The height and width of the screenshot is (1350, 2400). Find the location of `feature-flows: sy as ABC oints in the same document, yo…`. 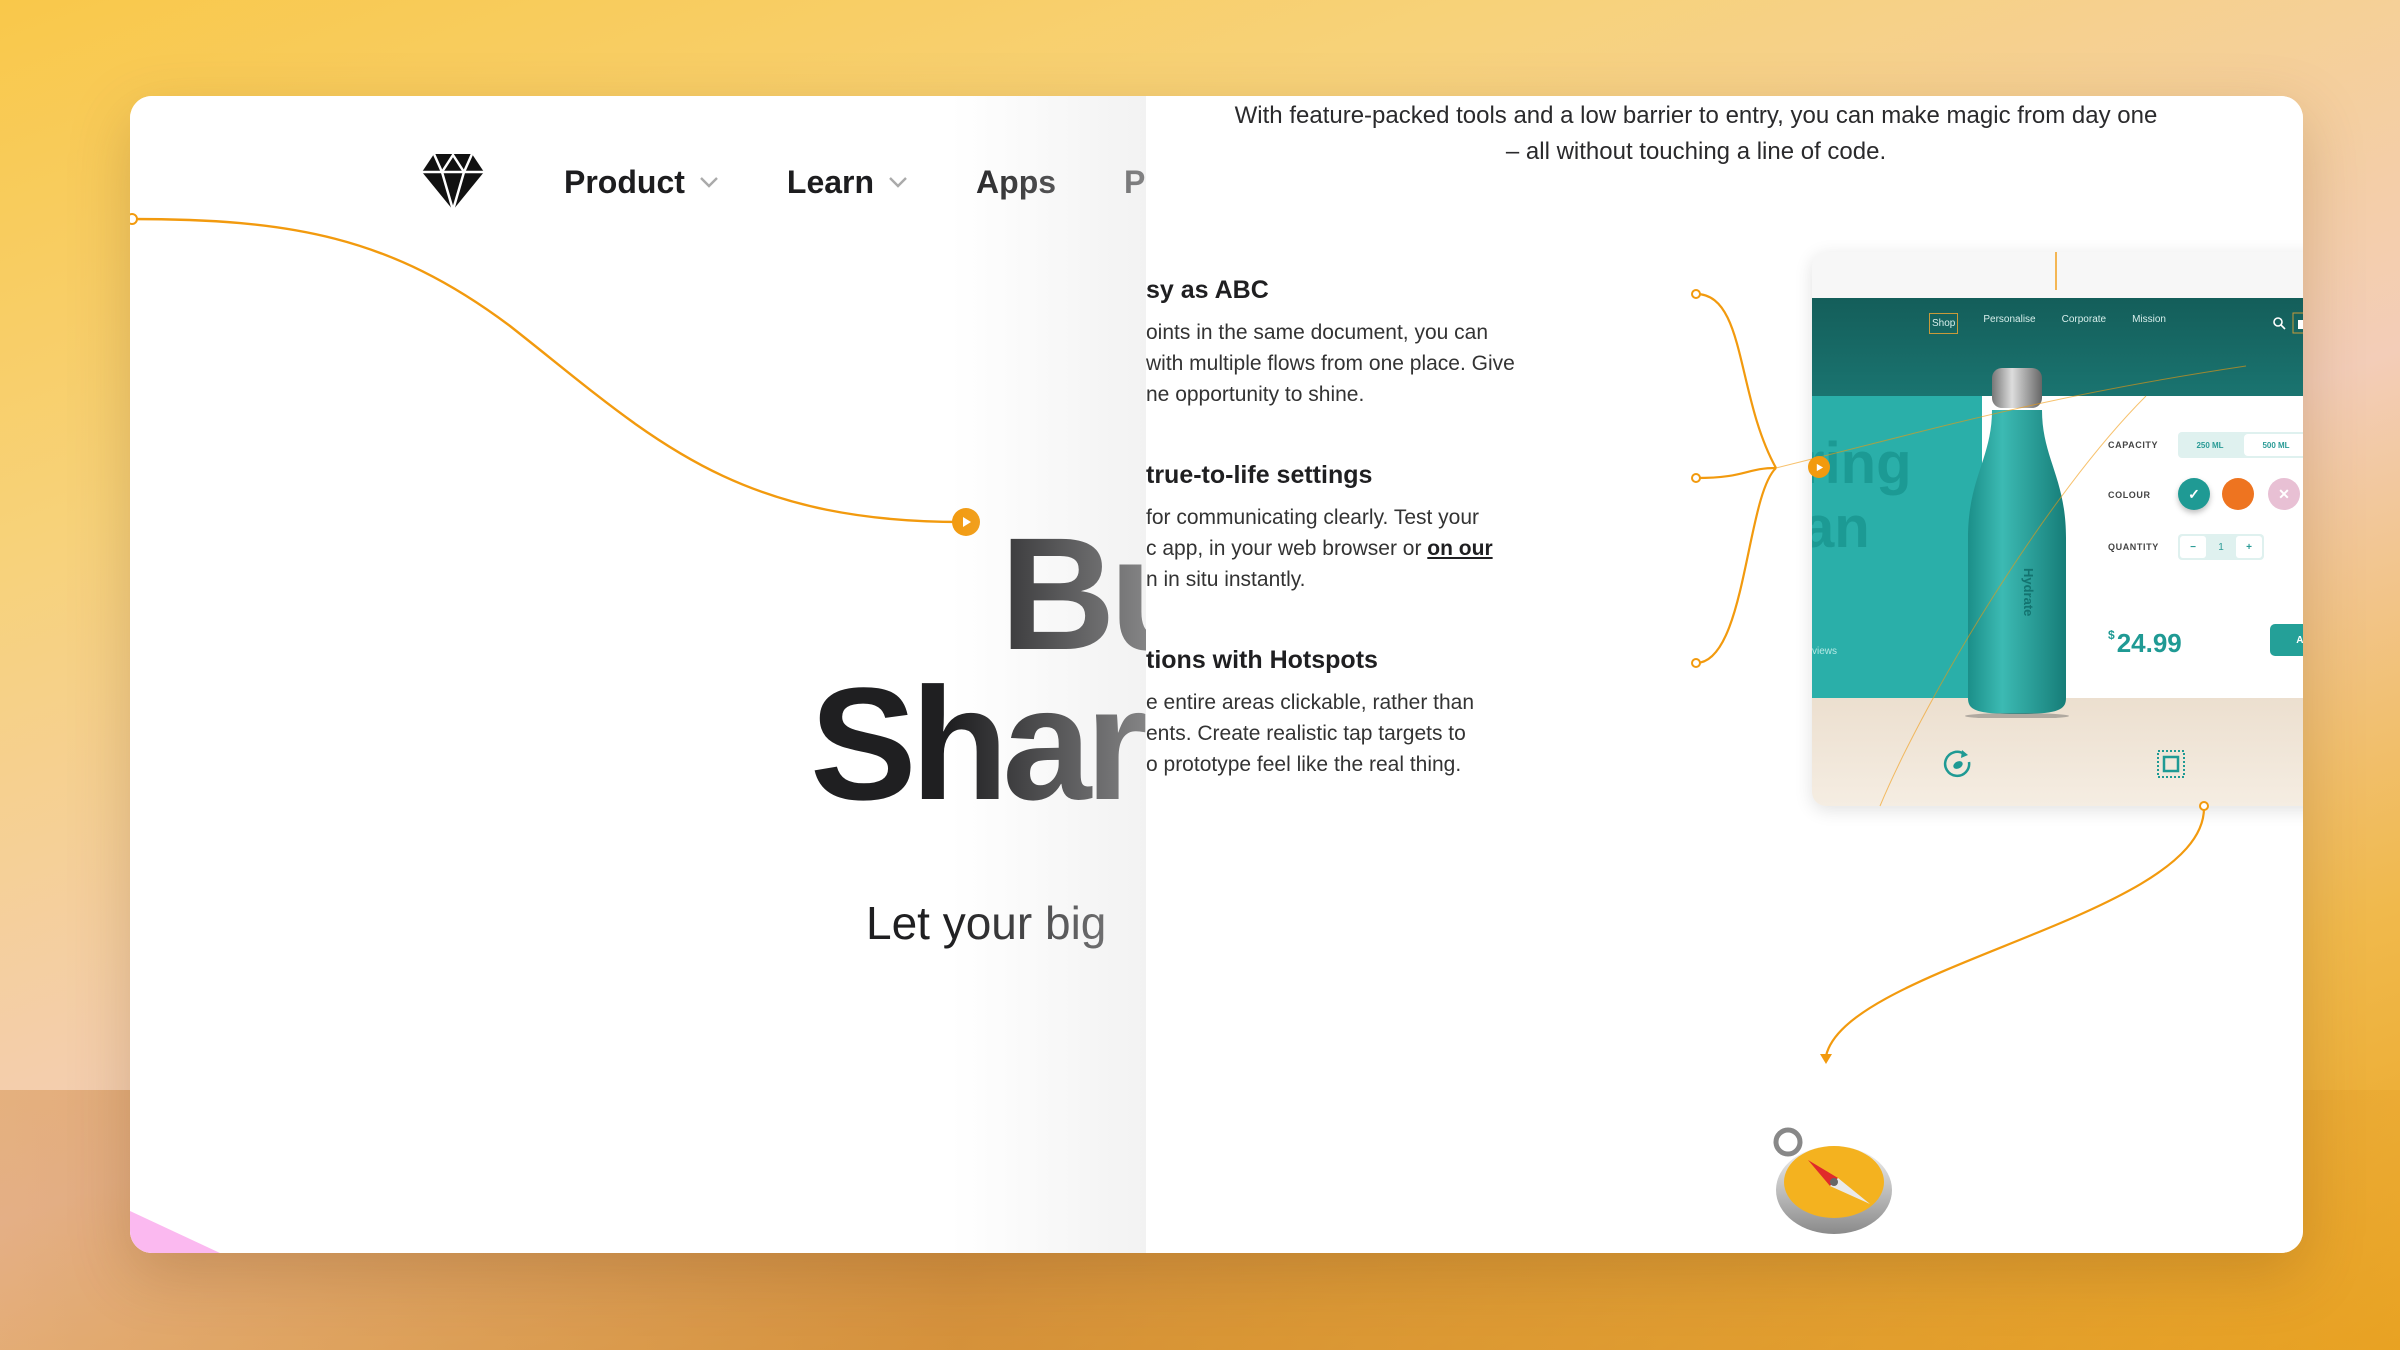

feature-flows: sy as ABC oints in the same document, yo… is located at coordinates (1366, 343).